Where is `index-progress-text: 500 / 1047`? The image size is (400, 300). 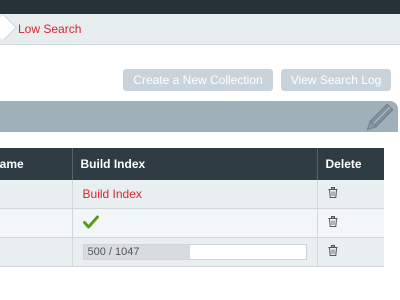 index-progress-text: 500 / 1047 is located at coordinates (113, 252).